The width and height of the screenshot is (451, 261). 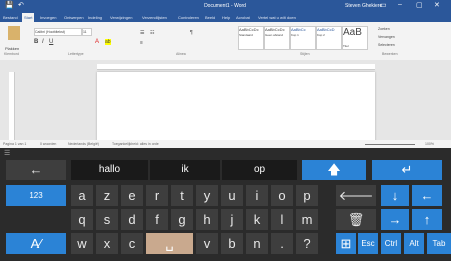 What do you see at coordinates (414, 243) in the screenshot?
I see `alt-key: Alt` at bounding box center [414, 243].